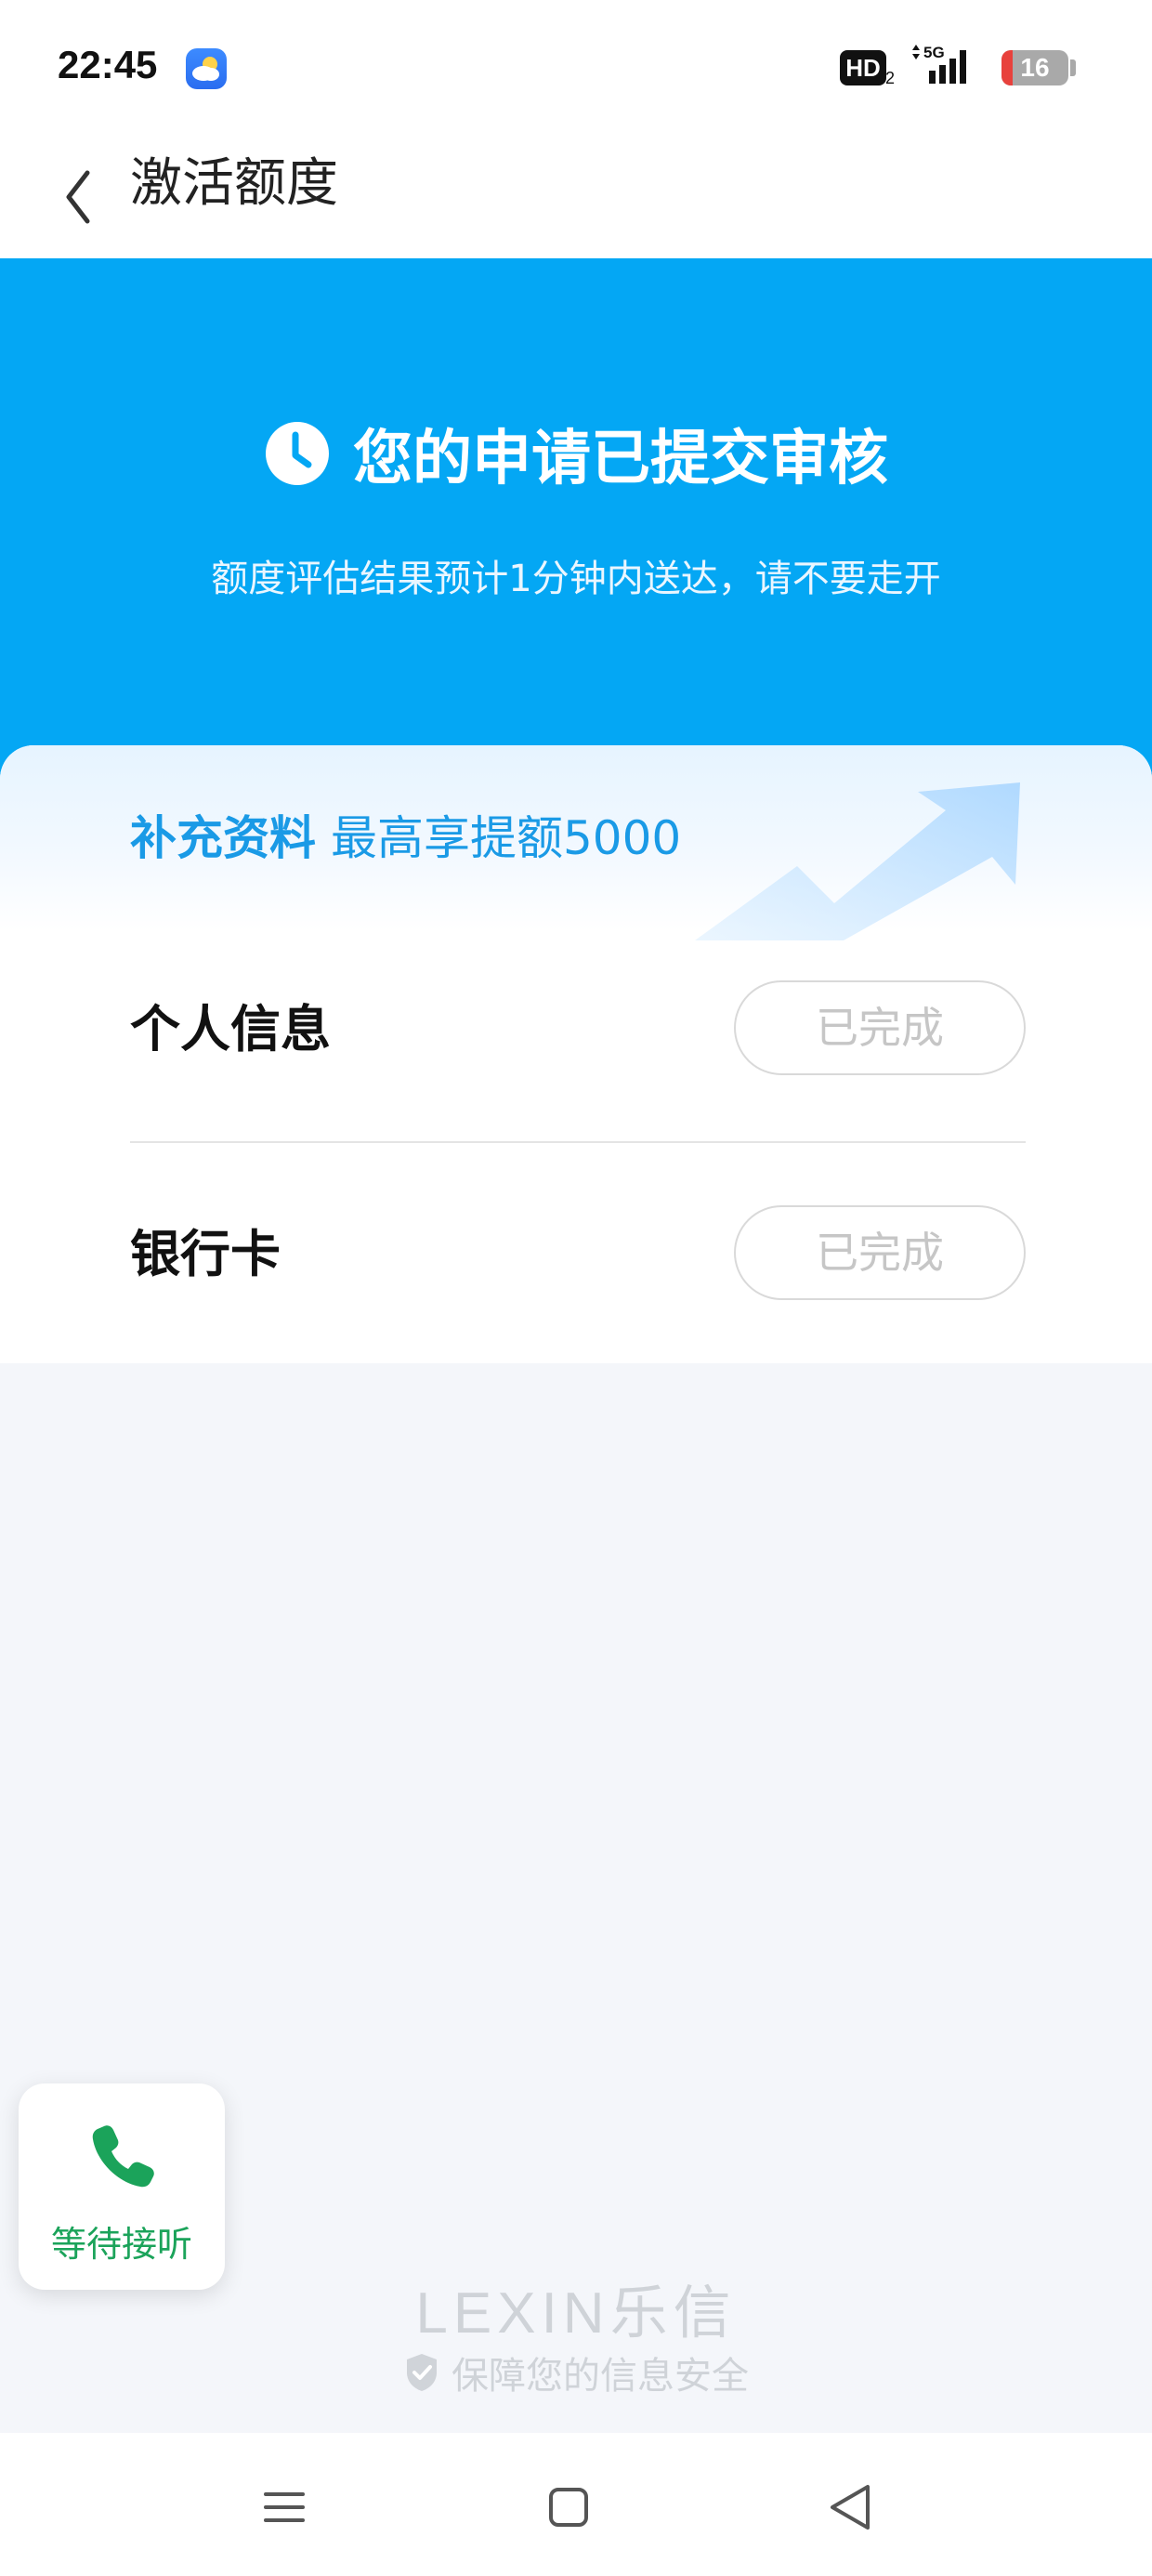 This screenshot has width=1152, height=2576. What do you see at coordinates (234, 183) in the screenshot?
I see `page-title: 激活额度` at bounding box center [234, 183].